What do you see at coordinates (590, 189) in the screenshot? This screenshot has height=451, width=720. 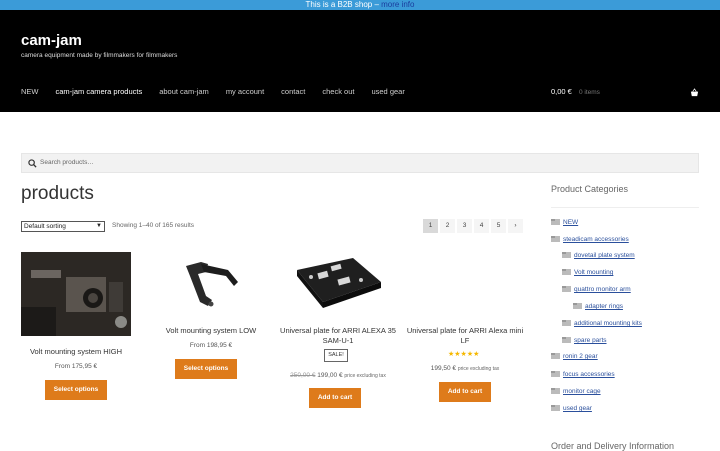 I see `sidebar-title: Product Categories` at bounding box center [590, 189].